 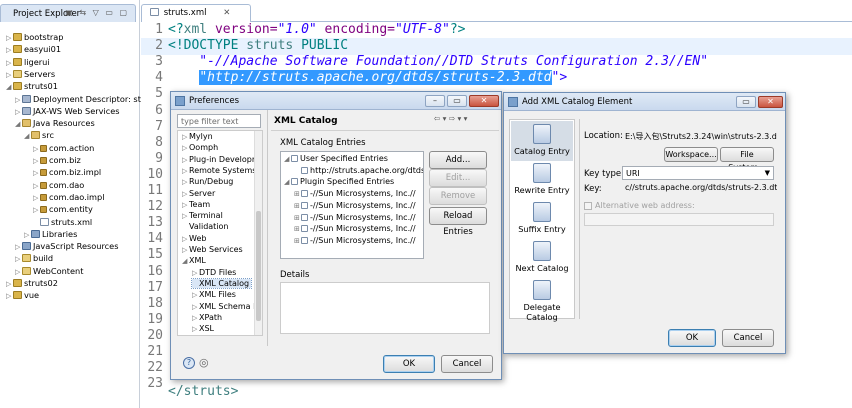 I want to click on catalog-entry: http://struts.apache.org/dtds, so click(x=358, y=170).